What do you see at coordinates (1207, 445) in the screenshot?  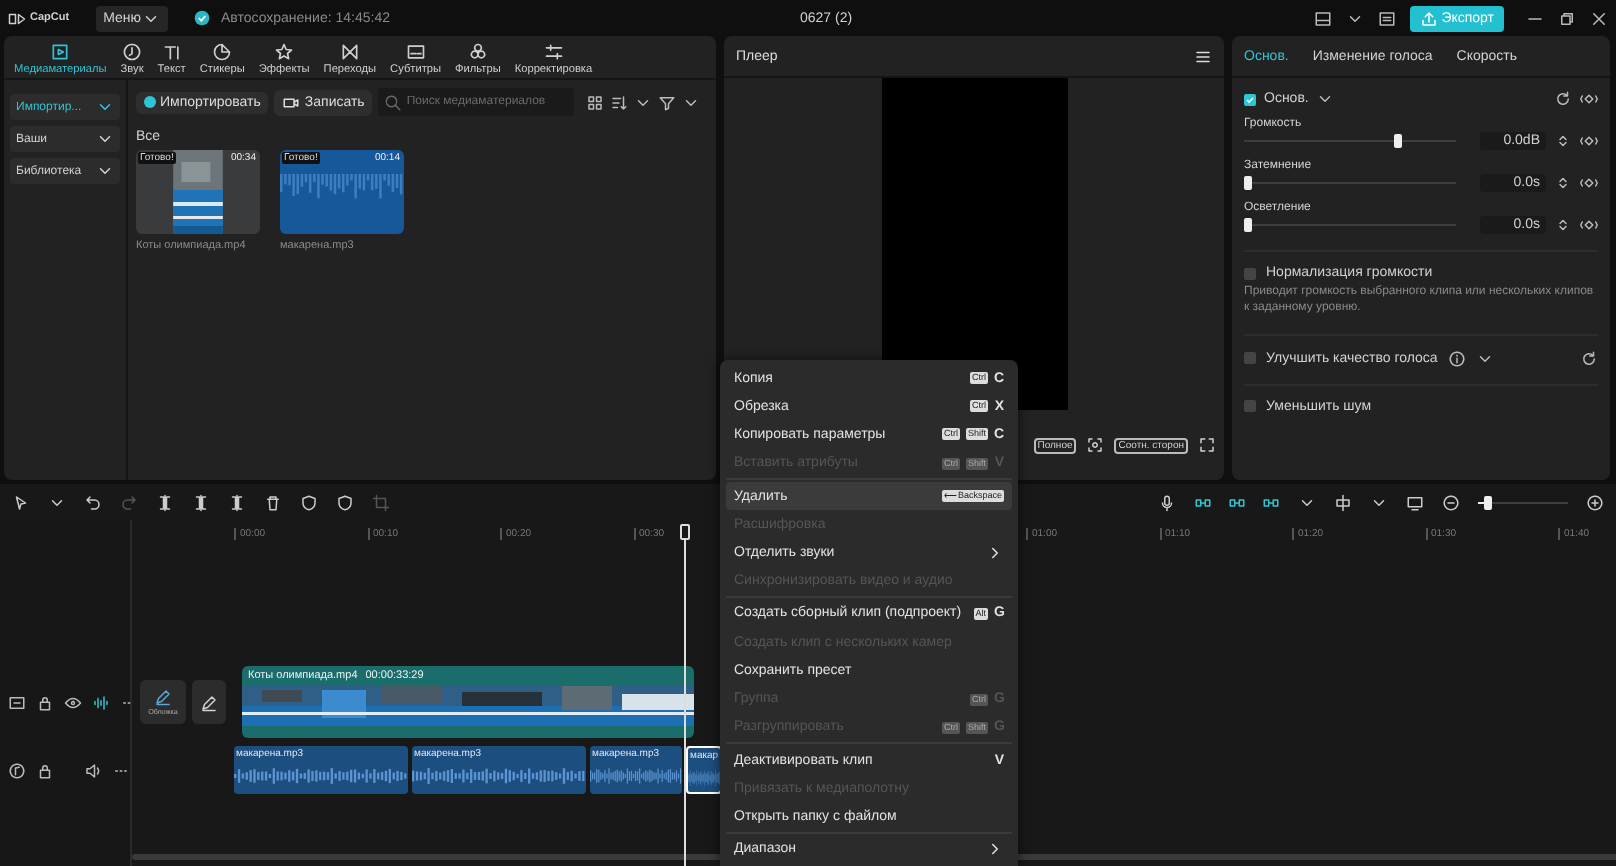 I see `fullscreen-icon` at bounding box center [1207, 445].